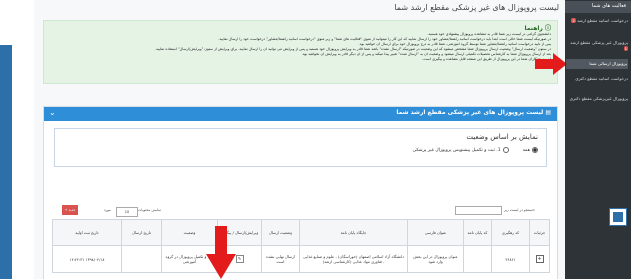 This screenshot has height=279, width=631. What do you see at coordinates (598, 46) in the screenshot?
I see `sidebar-item-proposal-ma: پروپوزال غیر پزشکی مقطع ارشد 1` at bounding box center [598, 46].